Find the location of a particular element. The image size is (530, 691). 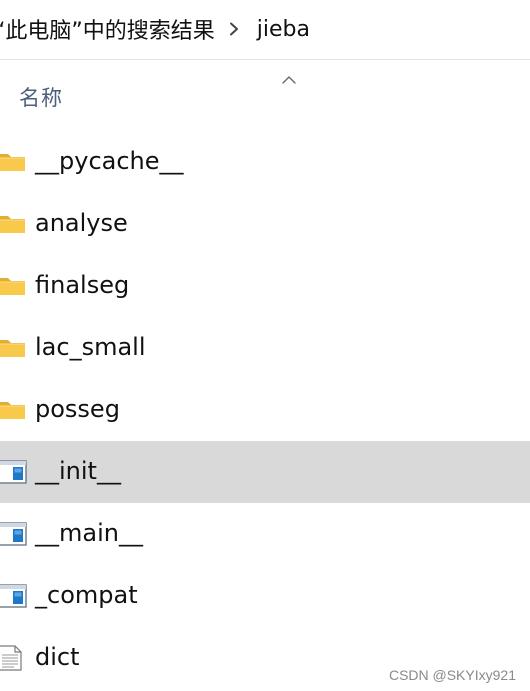

file-name: lac_small is located at coordinates (90, 346).